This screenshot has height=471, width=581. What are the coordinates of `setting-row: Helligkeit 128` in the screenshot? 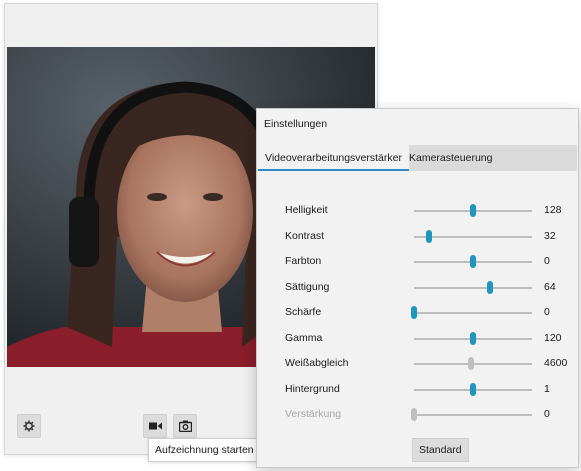 It's located at (417, 211).